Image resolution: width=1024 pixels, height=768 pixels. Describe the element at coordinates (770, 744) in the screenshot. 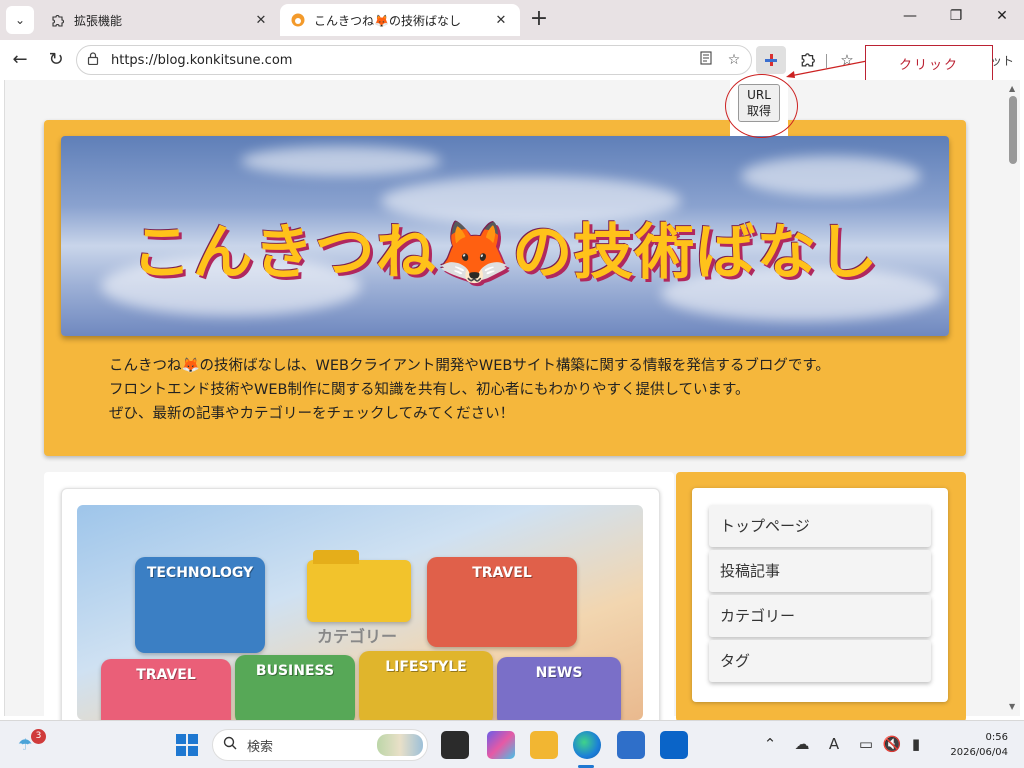

I see `show-hidden-icons-chevron-icon: ⌃` at that location.